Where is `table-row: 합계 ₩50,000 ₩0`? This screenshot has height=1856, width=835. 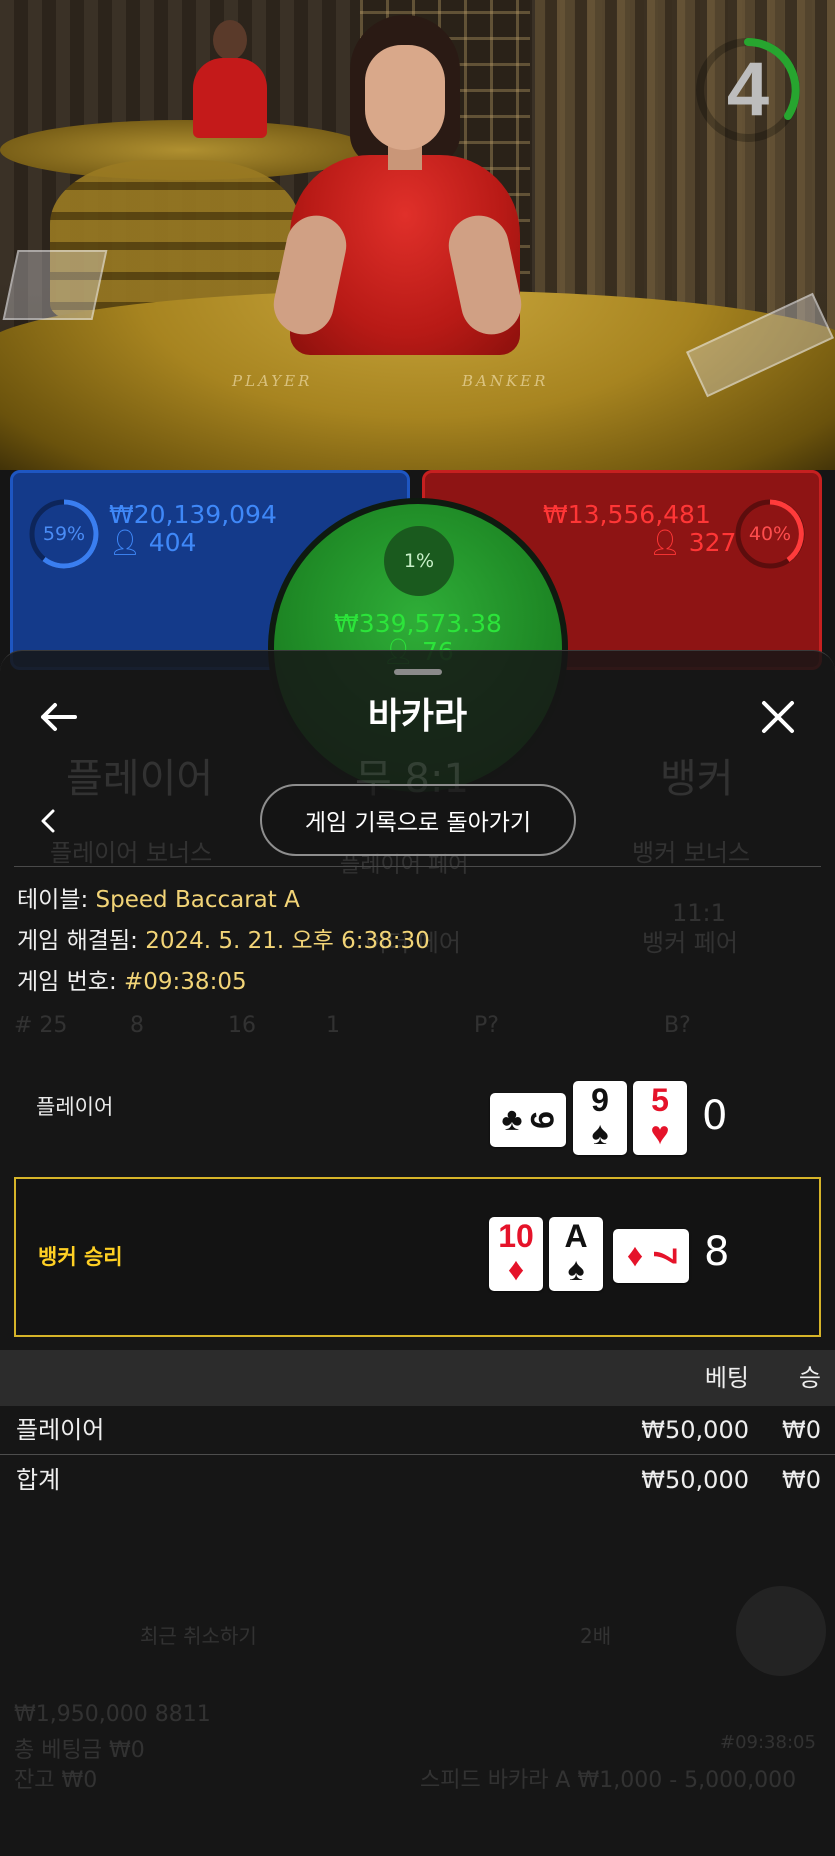
table-row: 합계 ₩50,000 ₩0 is located at coordinates (417, 1480).